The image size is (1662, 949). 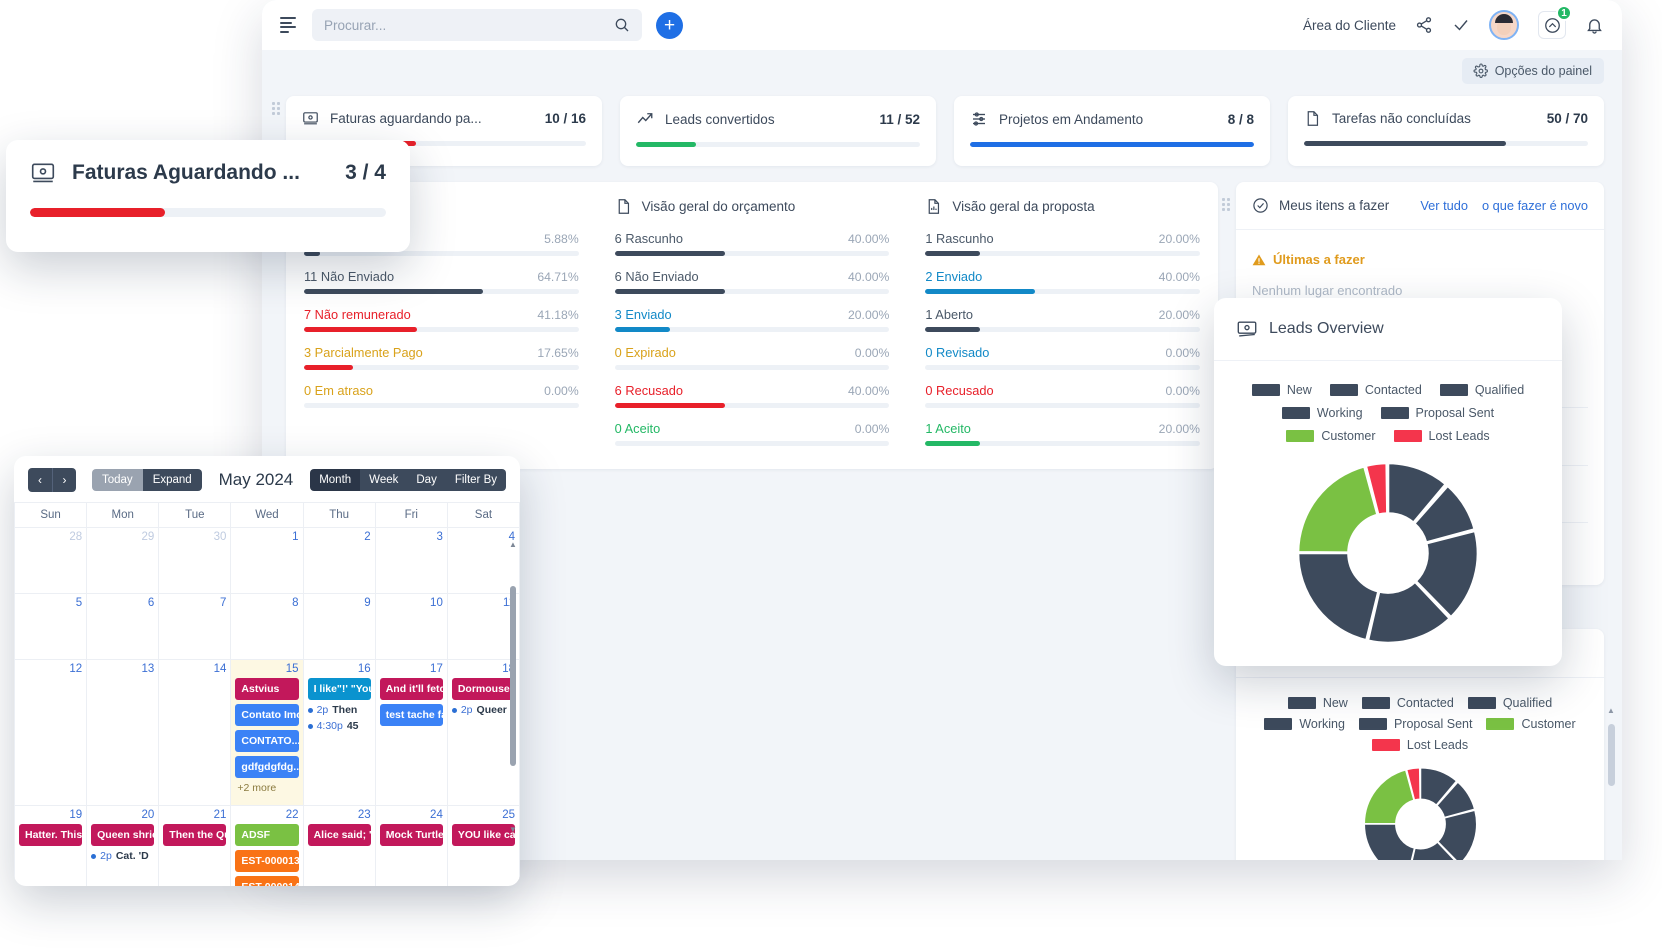 I want to click on calendar-day: 3, so click(x=411, y=560).